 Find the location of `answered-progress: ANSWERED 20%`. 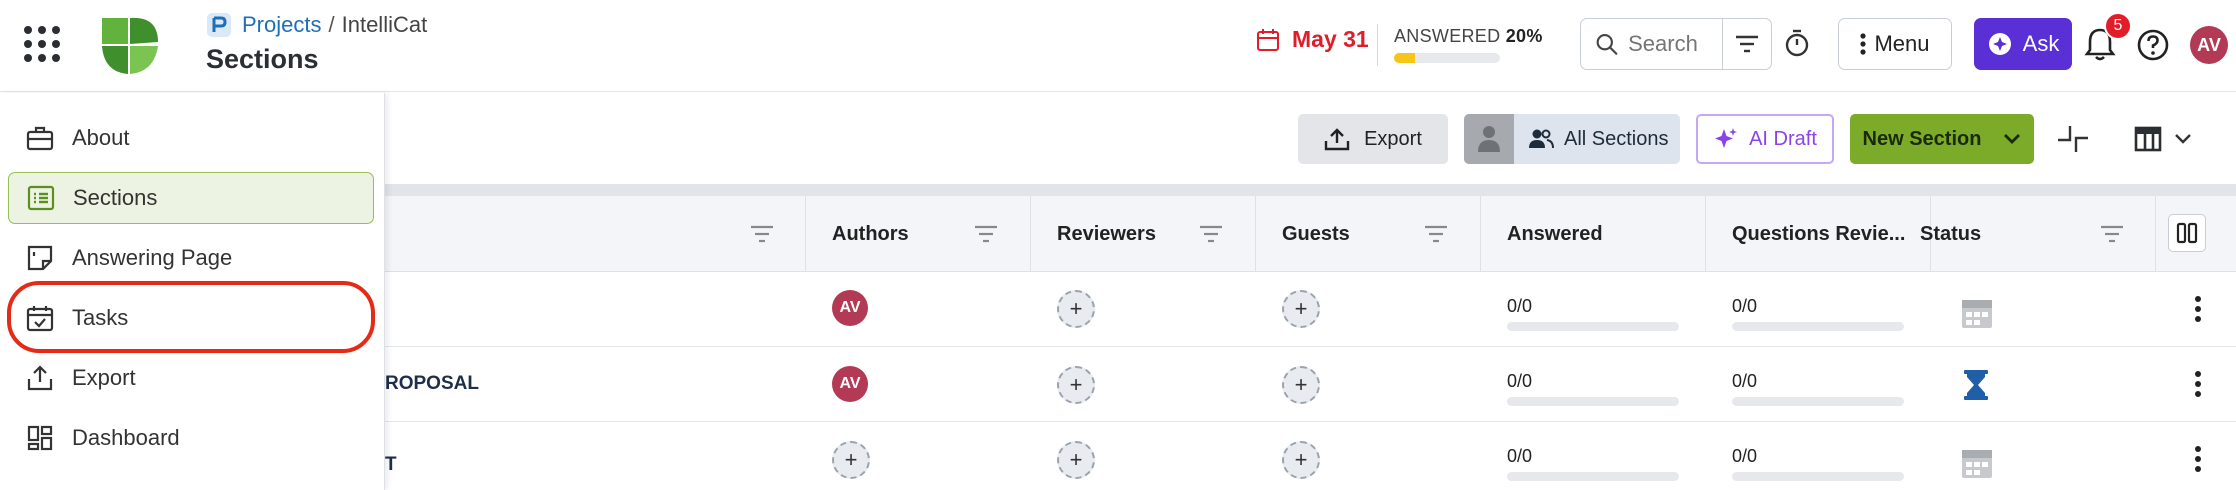

answered-progress: ANSWERED 20% is located at coordinates (1469, 44).